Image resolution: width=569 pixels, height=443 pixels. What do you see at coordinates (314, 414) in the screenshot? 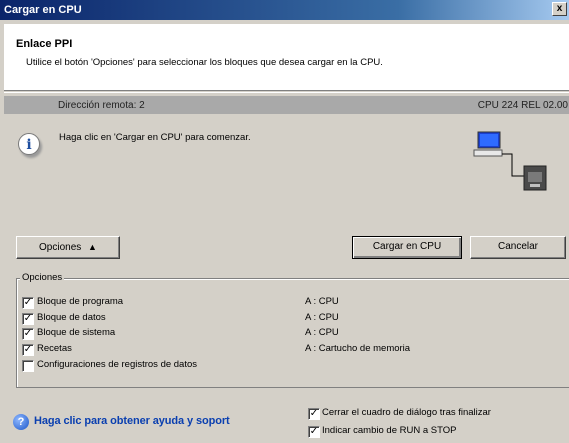
I see `close-after-finish-checkbox: ✓` at bounding box center [314, 414].